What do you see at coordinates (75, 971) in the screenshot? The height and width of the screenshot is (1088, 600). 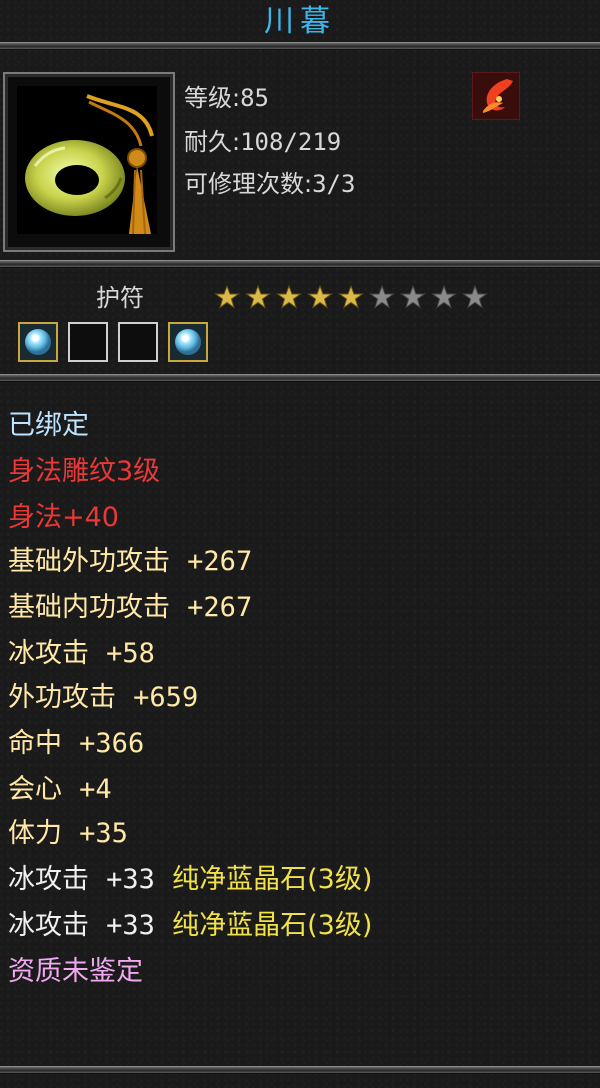 I see `aptitude-line: 资质未鉴定` at bounding box center [75, 971].